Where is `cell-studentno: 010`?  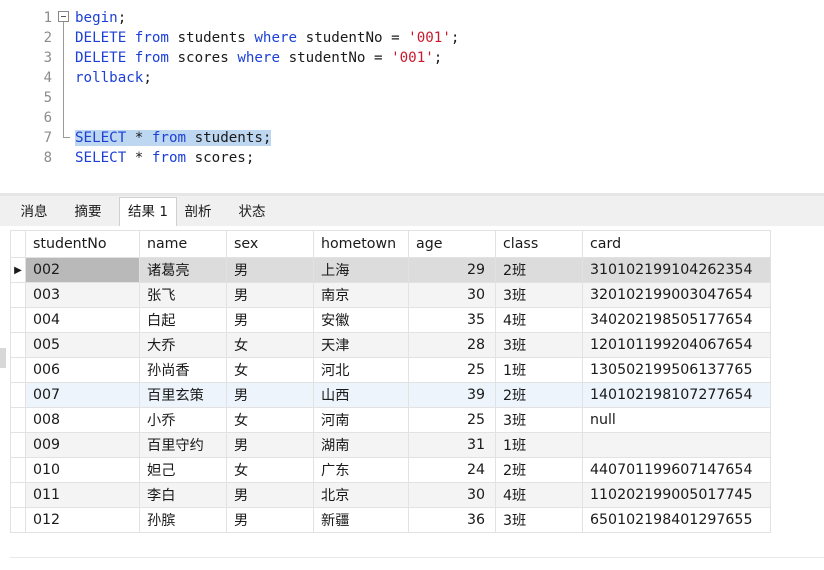 cell-studentno: 010 is located at coordinates (82, 470).